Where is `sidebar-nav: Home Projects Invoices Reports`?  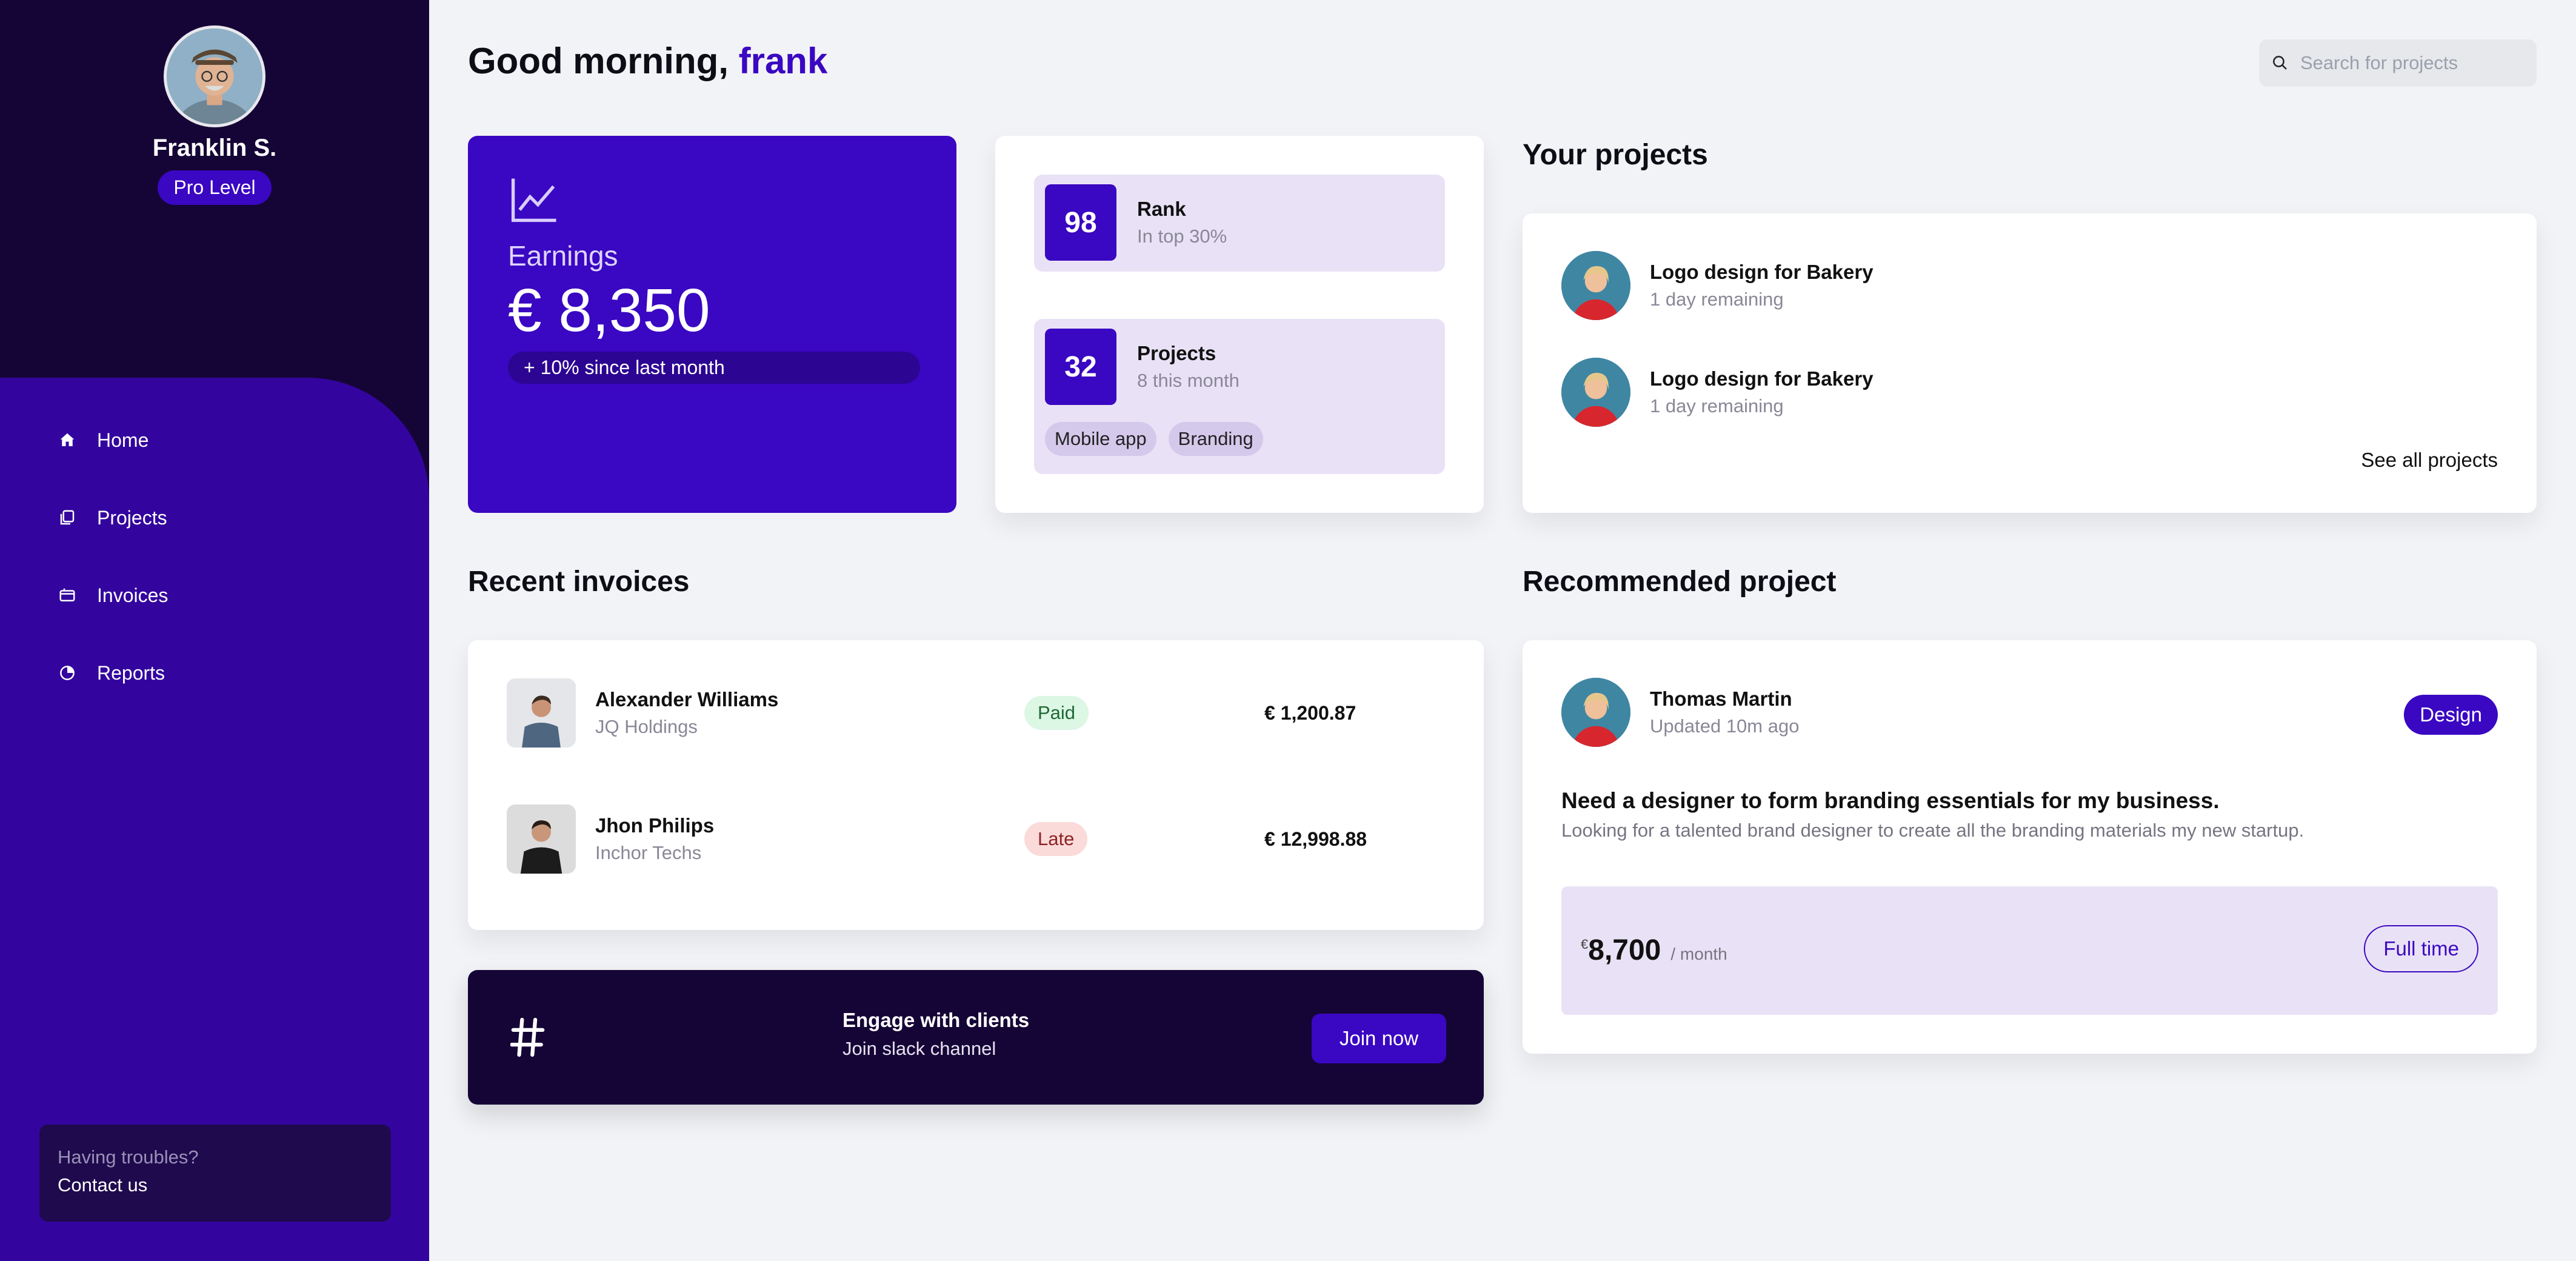 sidebar-nav: Home Projects Invoices Reports is located at coordinates (214, 573).